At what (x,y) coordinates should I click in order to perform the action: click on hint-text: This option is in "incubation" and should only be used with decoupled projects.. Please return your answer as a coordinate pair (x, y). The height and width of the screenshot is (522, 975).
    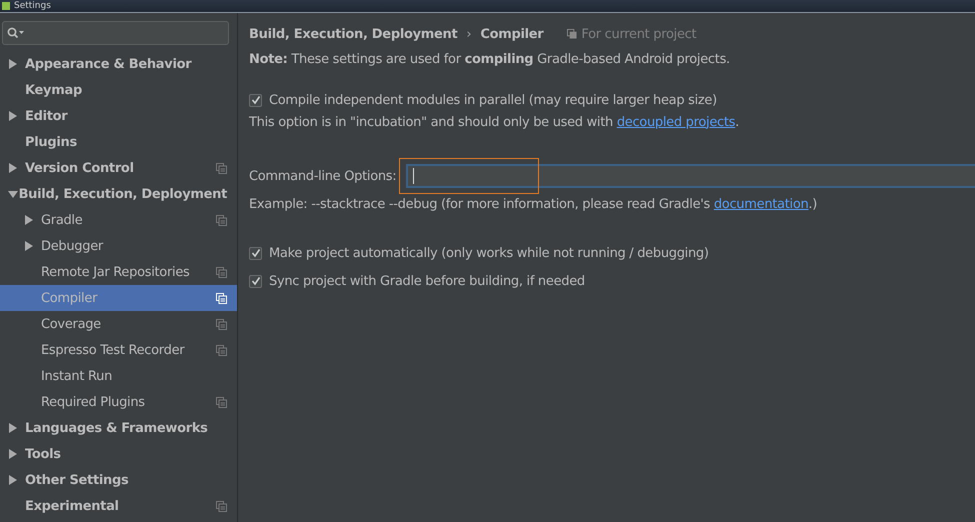
    Looking at the image, I should click on (494, 123).